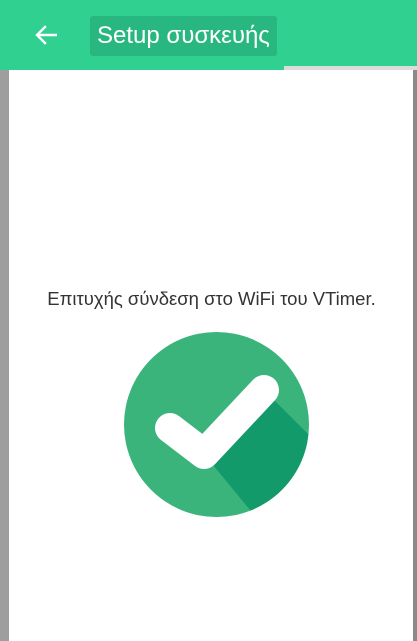  What do you see at coordinates (211, 298) in the screenshot?
I see `wifi-success-message: Επιτυχής σύνδεση στο WiFi του VTimer.` at bounding box center [211, 298].